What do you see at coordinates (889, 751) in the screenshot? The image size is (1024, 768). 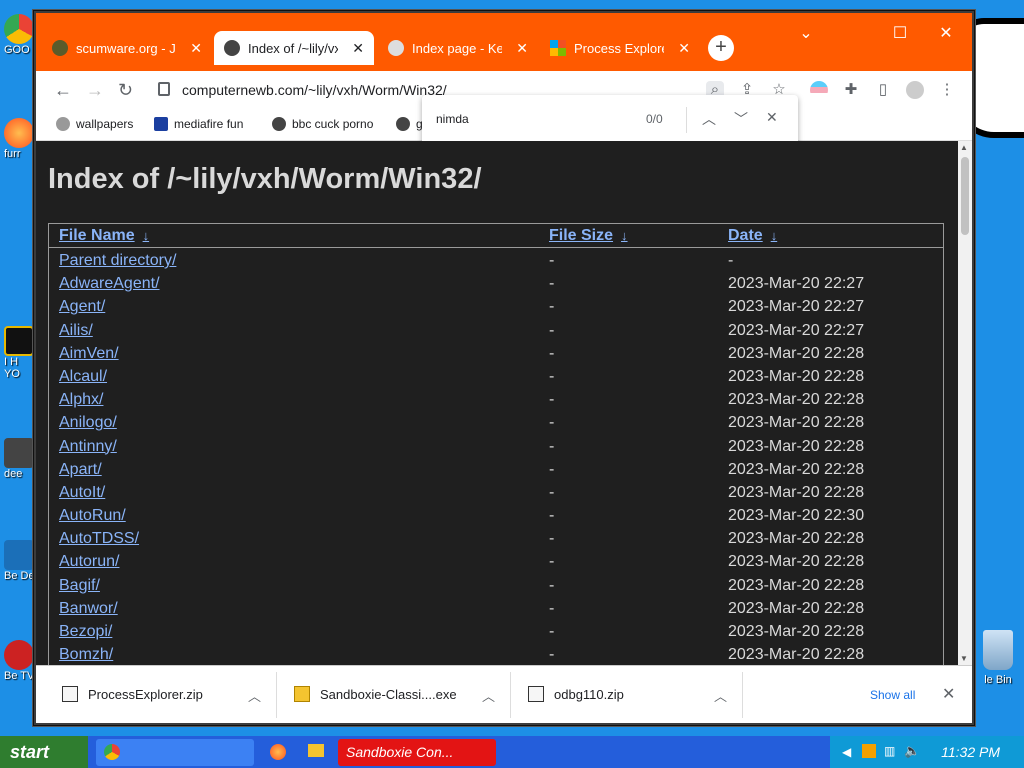 I see `network-icon: ▥` at bounding box center [889, 751].